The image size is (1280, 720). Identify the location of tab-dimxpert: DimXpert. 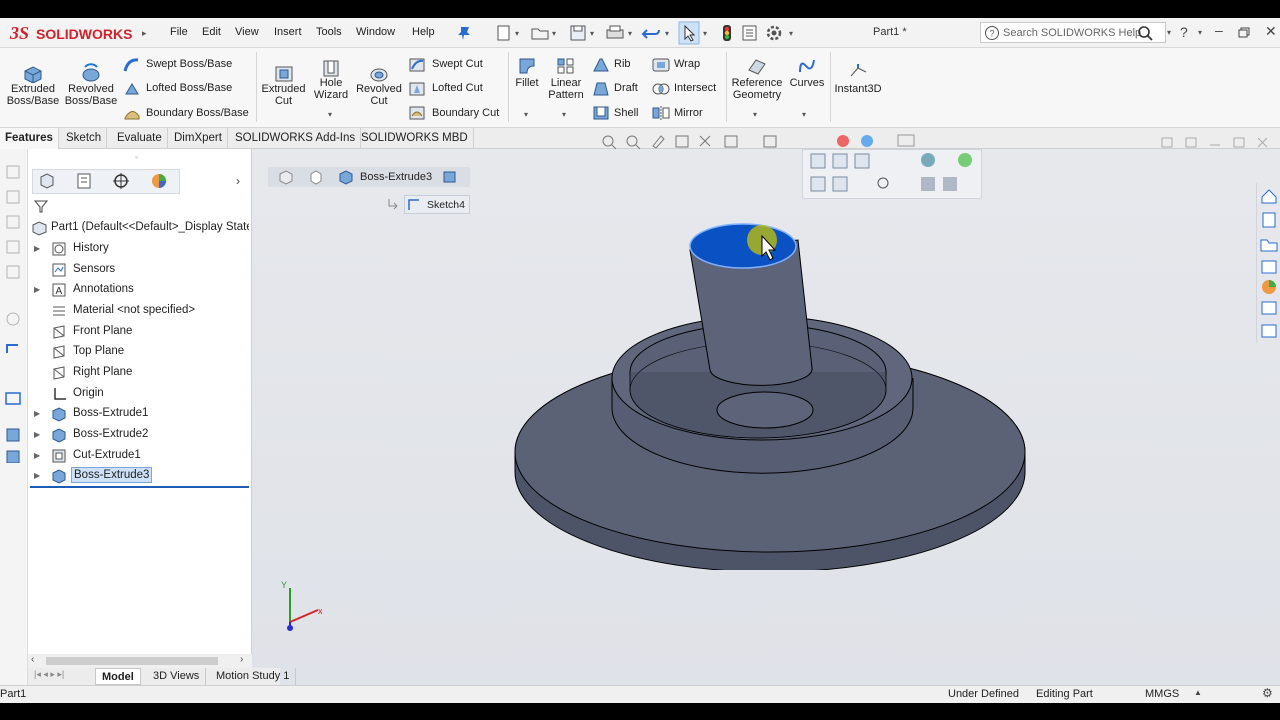
(198, 138).